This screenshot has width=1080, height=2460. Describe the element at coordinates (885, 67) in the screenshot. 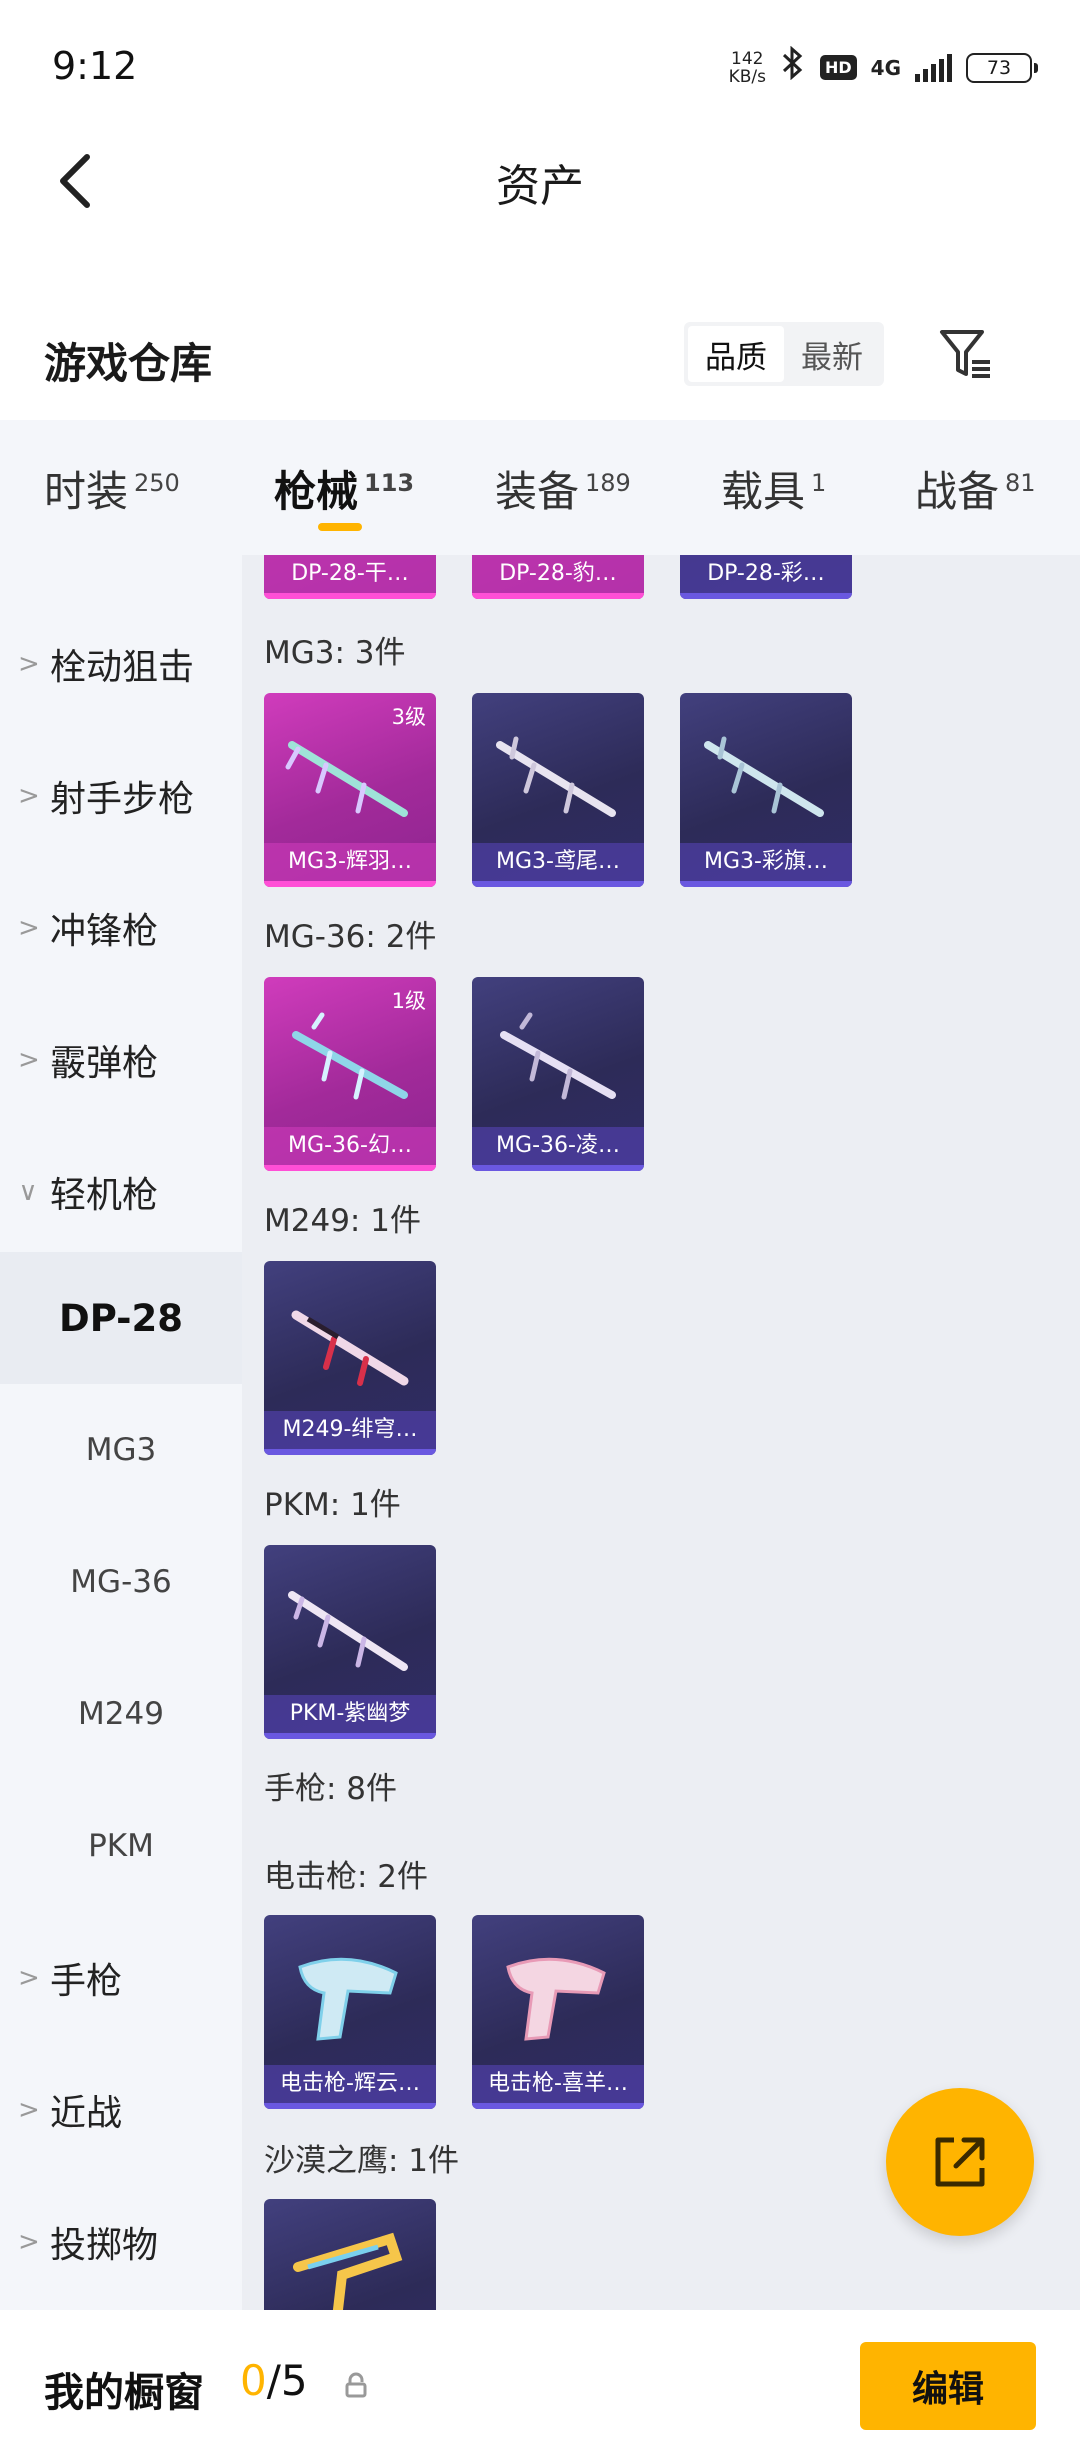

I see `network-type: 4G` at that location.